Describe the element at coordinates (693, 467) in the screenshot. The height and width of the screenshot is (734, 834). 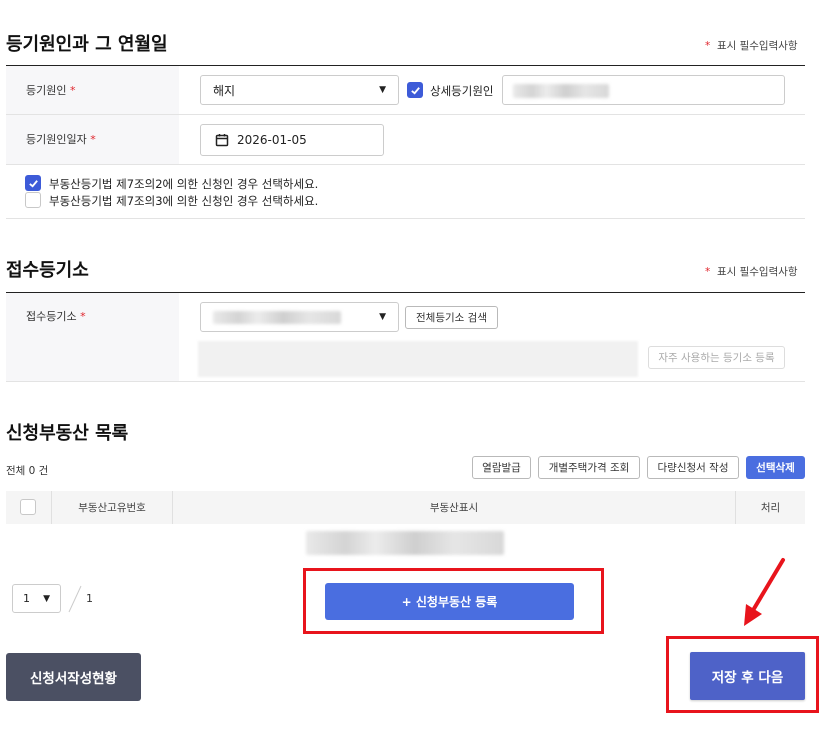
I see `bulk-application-button: 다량신청서 작성` at that location.